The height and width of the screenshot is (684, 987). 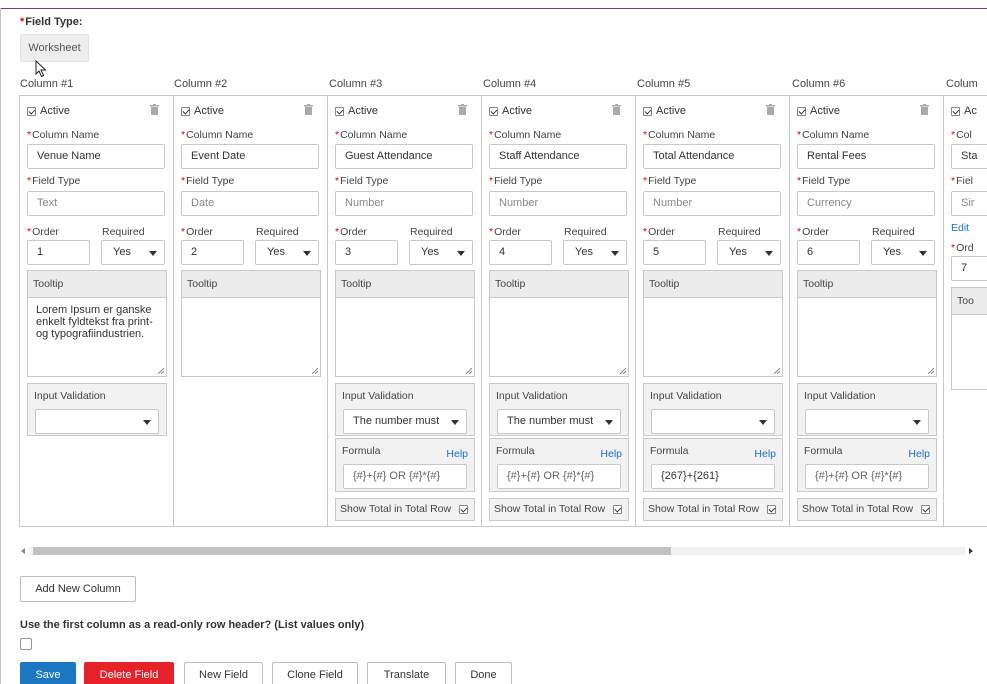 I want to click on row-header-checkbox, so click(x=26, y=644).